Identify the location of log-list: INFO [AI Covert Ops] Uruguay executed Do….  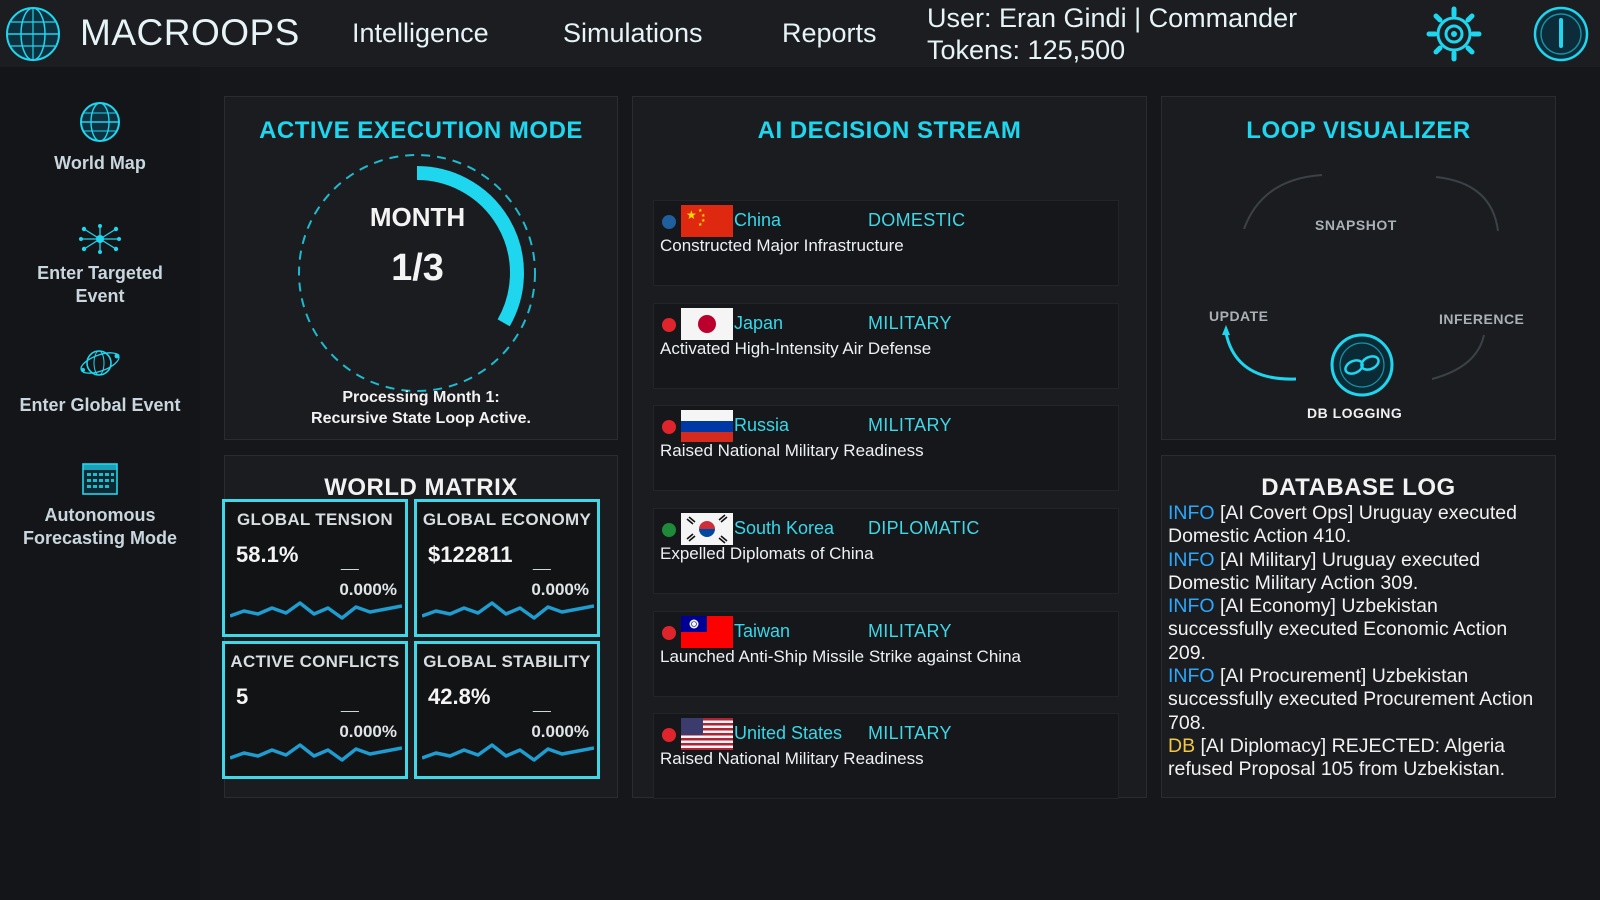
(1356, 642).